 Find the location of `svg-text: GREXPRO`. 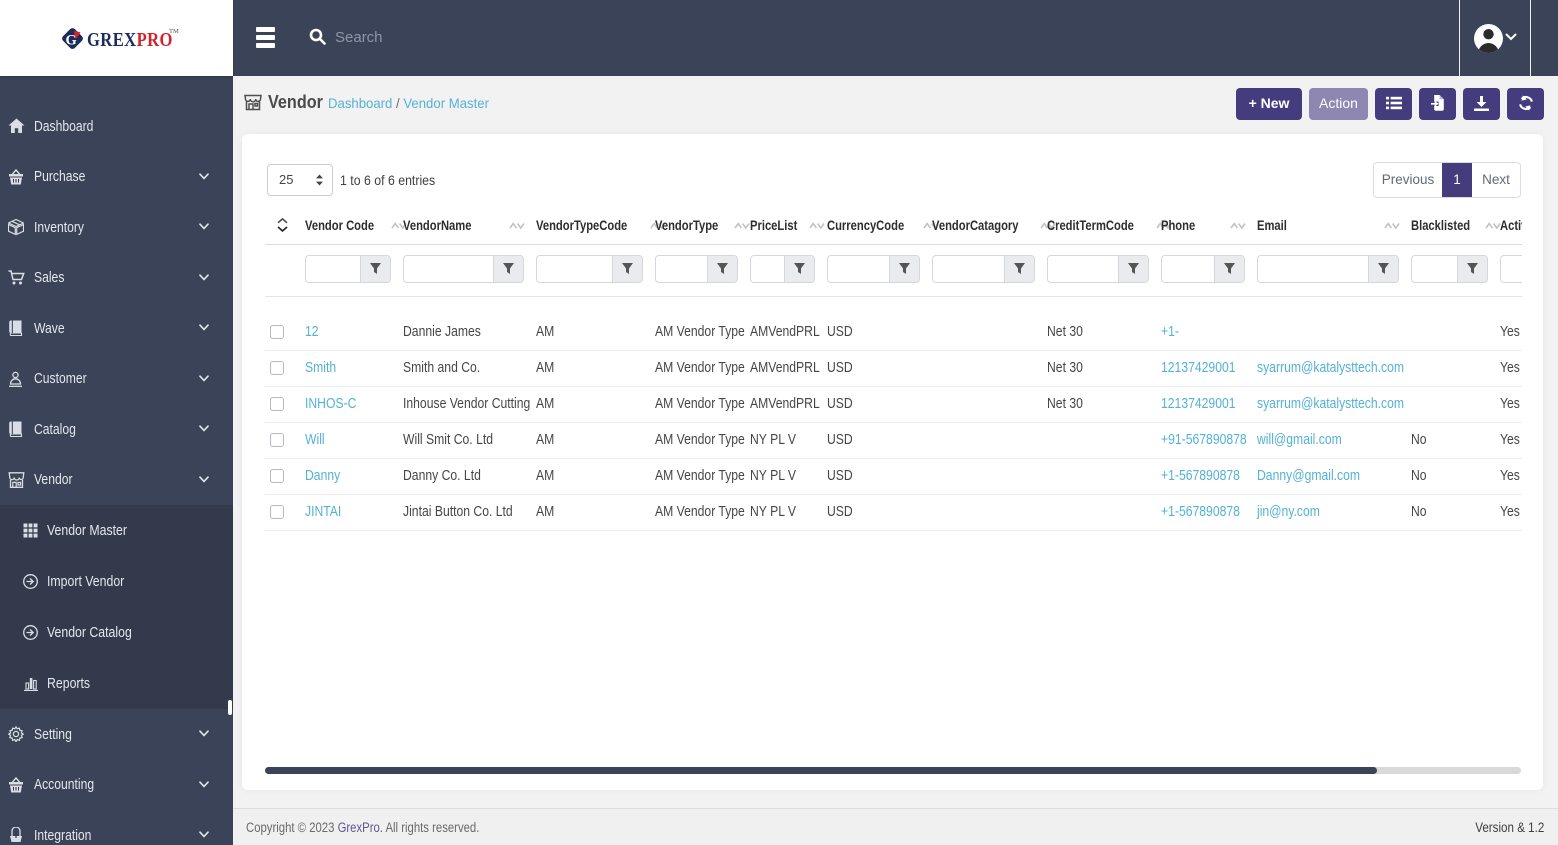

svg-text: GREXPRO is located at coordinates (130, 39).